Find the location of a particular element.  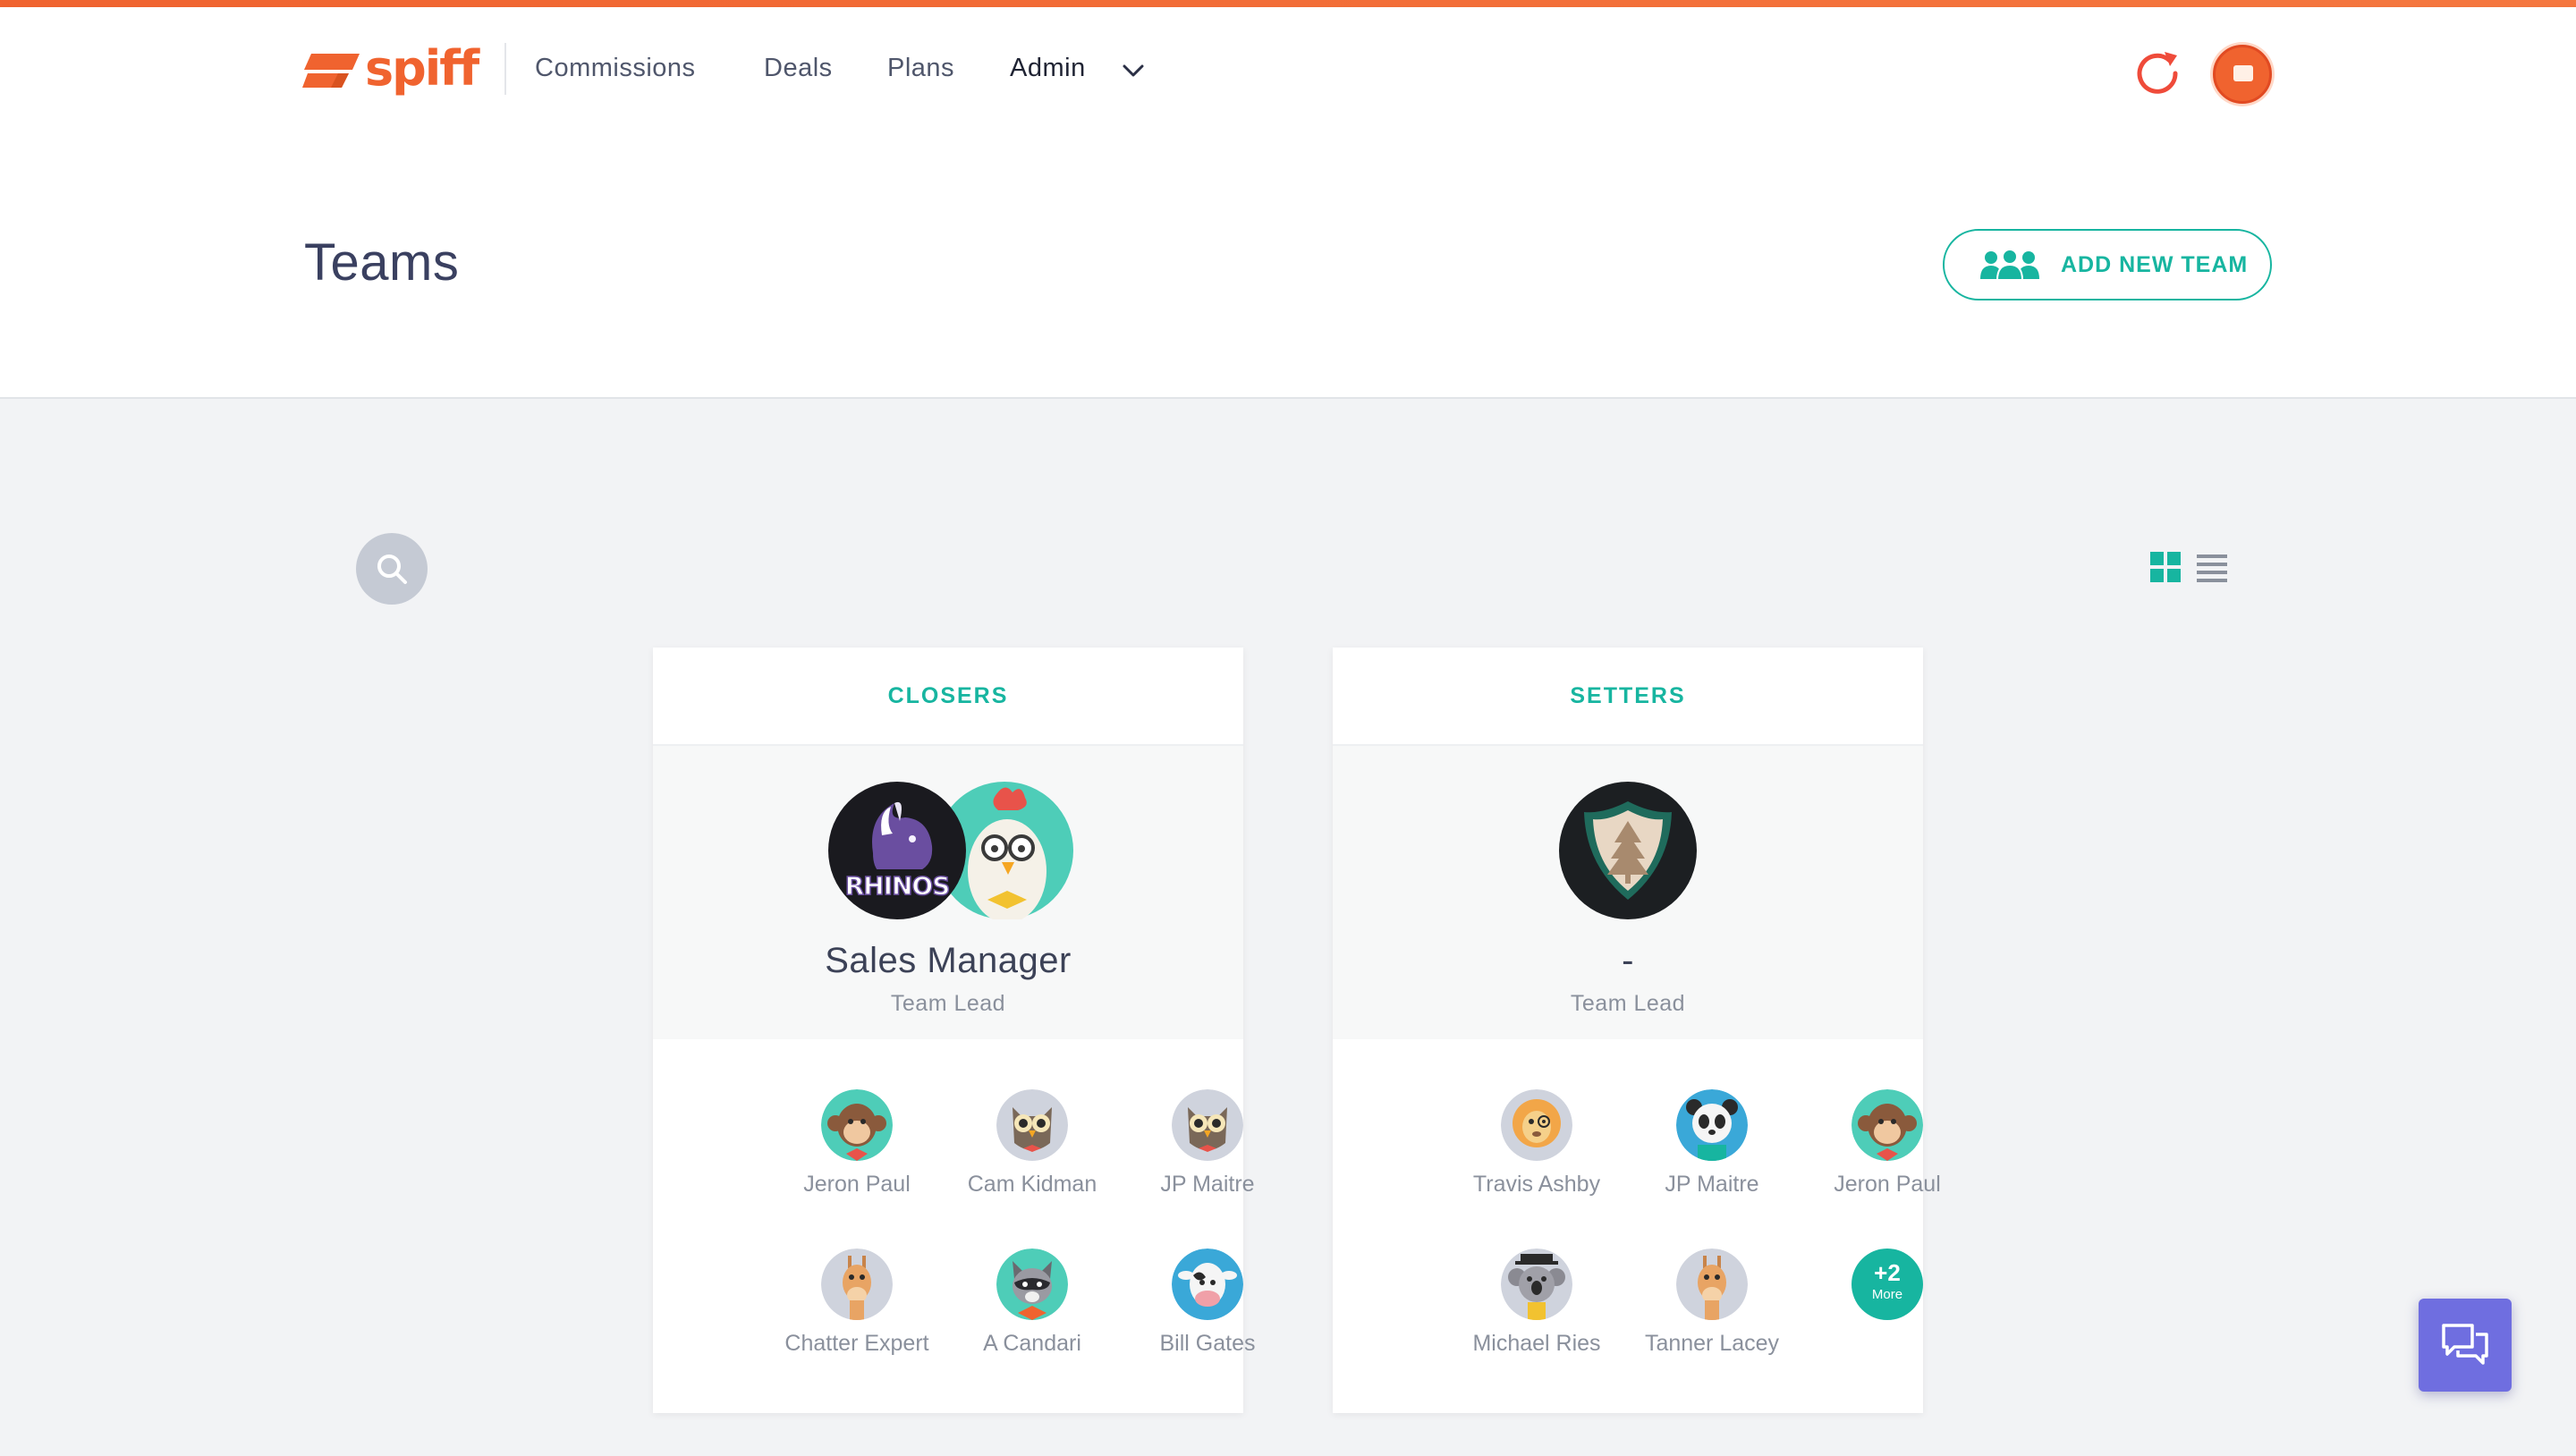

team-member: A Candari is located at coordinates (1032, 1311).